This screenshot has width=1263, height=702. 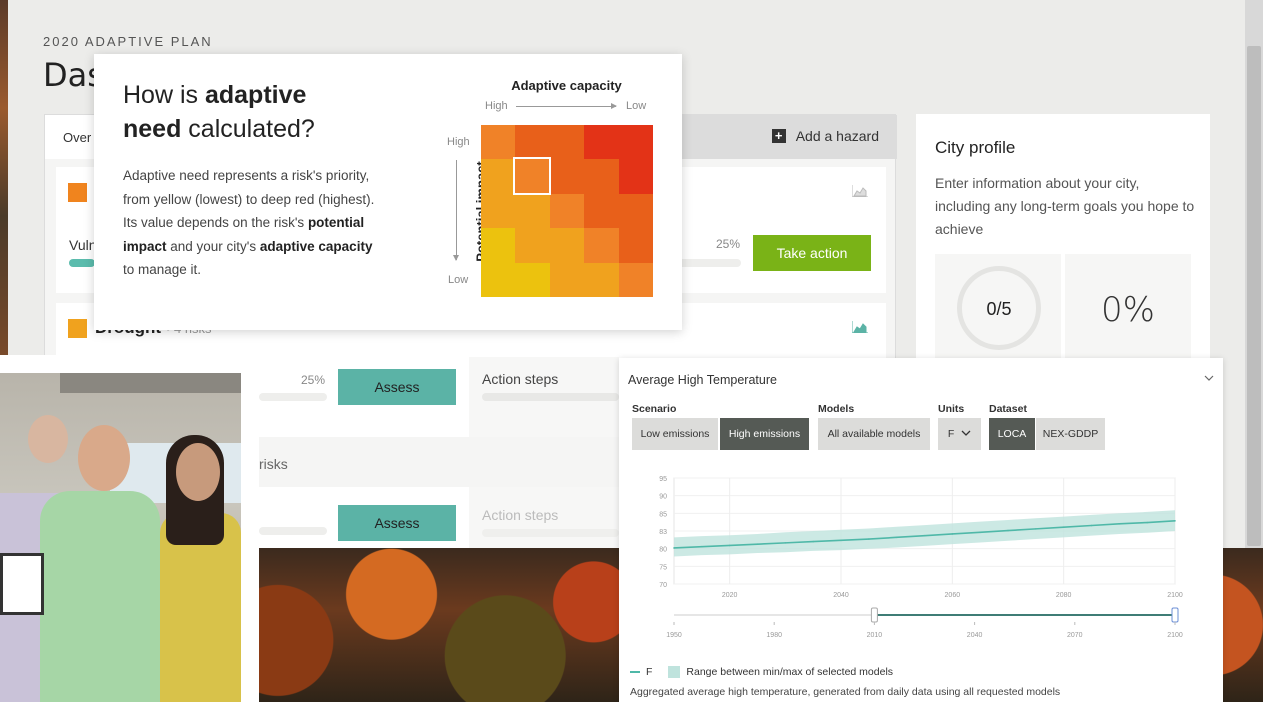 I want to click on x-tick-label: 2020, so click(x=730, y=595).